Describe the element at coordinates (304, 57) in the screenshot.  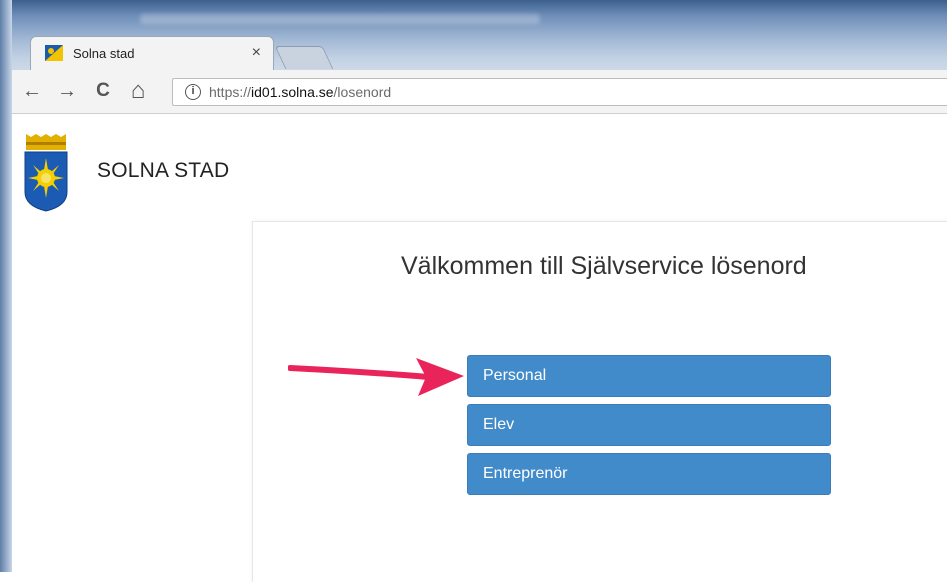
I see `new-tab-button` at that location.